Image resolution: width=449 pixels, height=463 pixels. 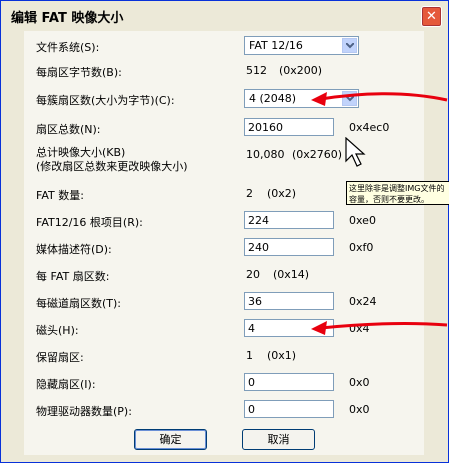 I want to click on dialog-title: 编辑 FAT 映像大小, so click(x=67, y=18).